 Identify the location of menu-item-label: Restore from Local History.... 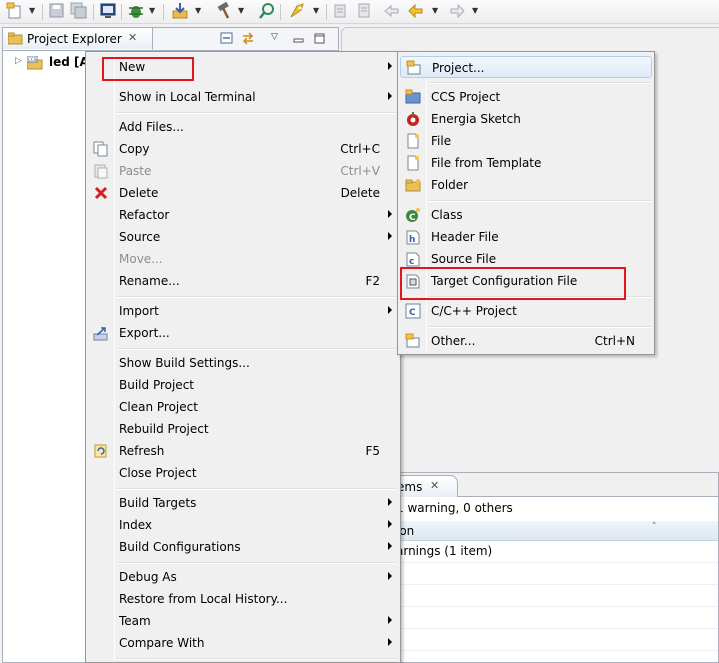
(203, 599).